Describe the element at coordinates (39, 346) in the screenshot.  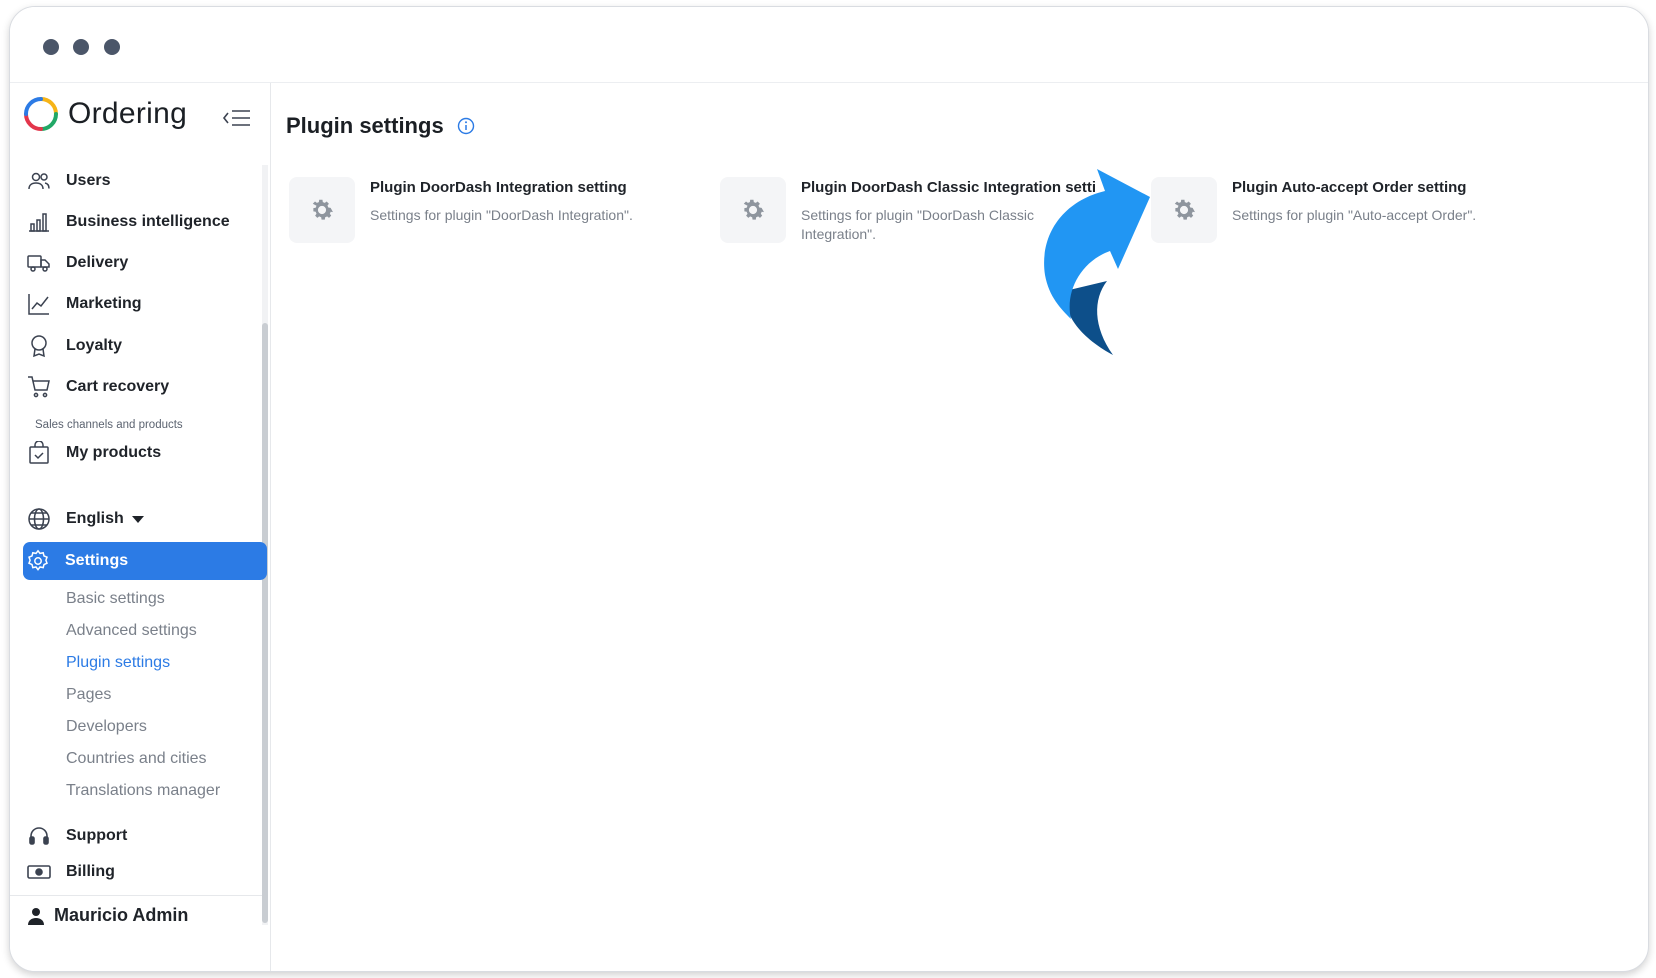
I see `award-icon` at that location.